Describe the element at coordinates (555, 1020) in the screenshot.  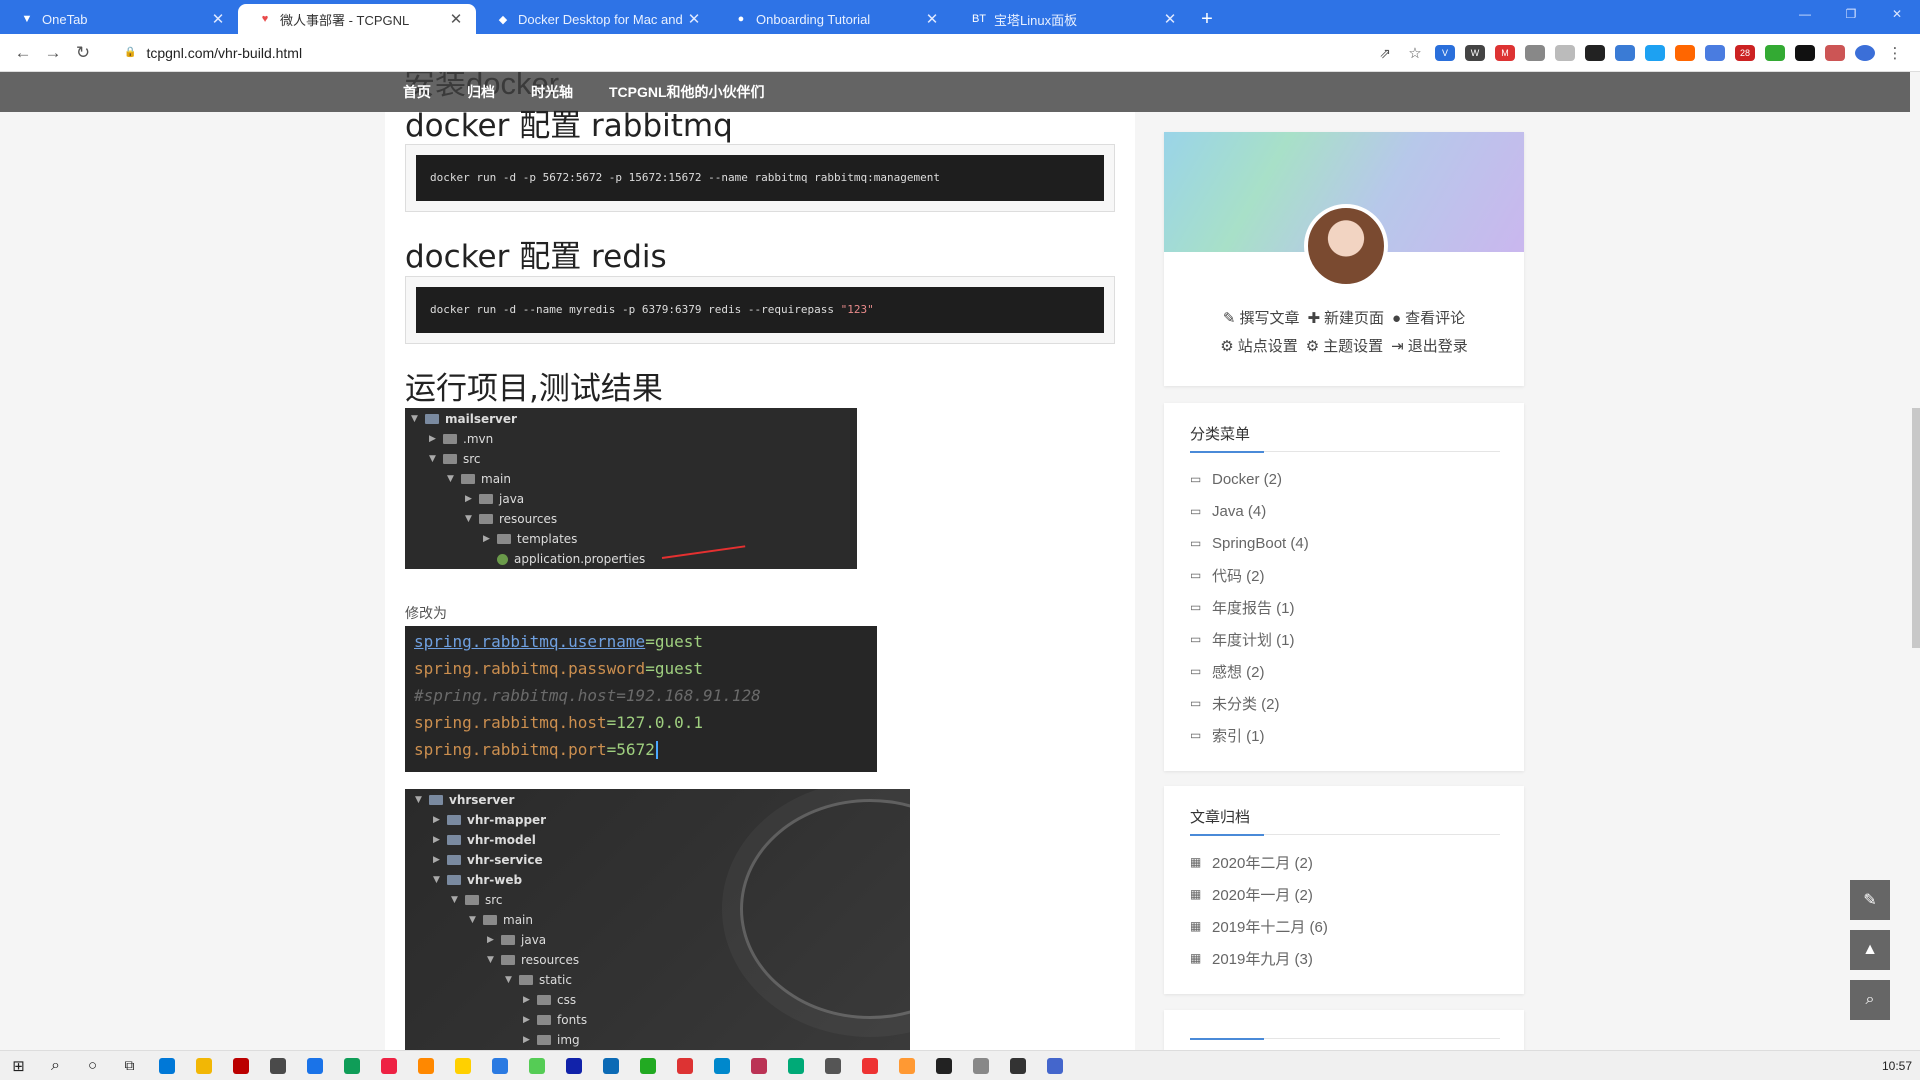
I see `tree-node: ▶ fonts` at that location.